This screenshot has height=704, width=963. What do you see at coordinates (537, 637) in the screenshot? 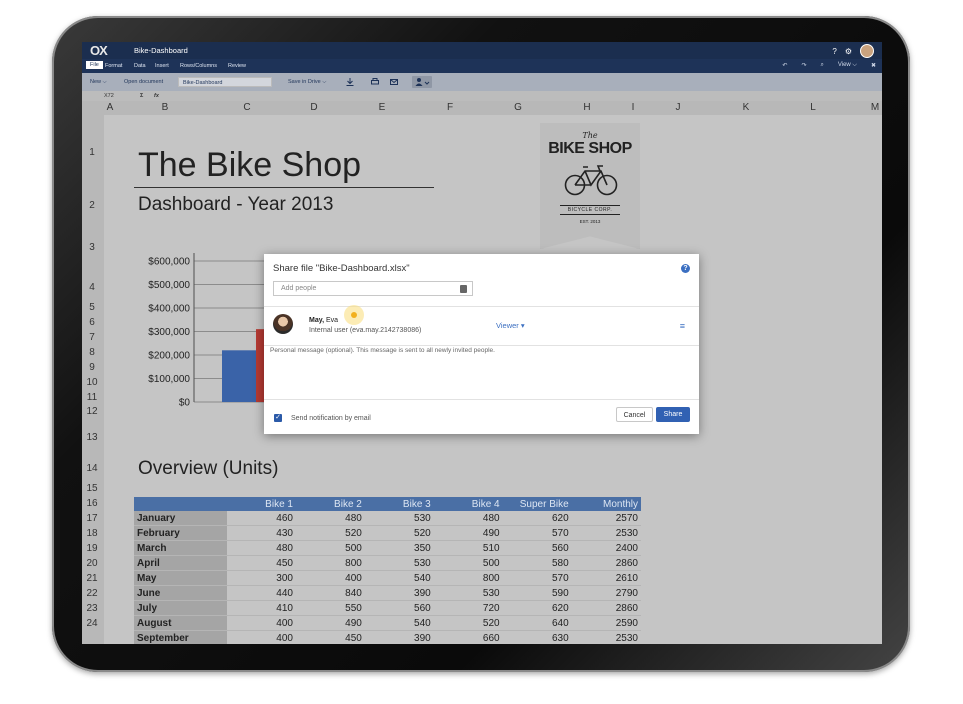
I see `value-cell: 630` at bounding box center [537, 637].